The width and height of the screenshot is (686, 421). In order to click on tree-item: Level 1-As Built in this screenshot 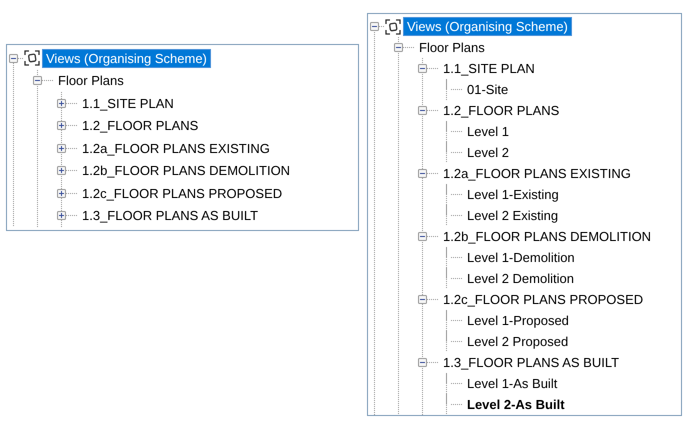, I will do `click(512, 383)`.